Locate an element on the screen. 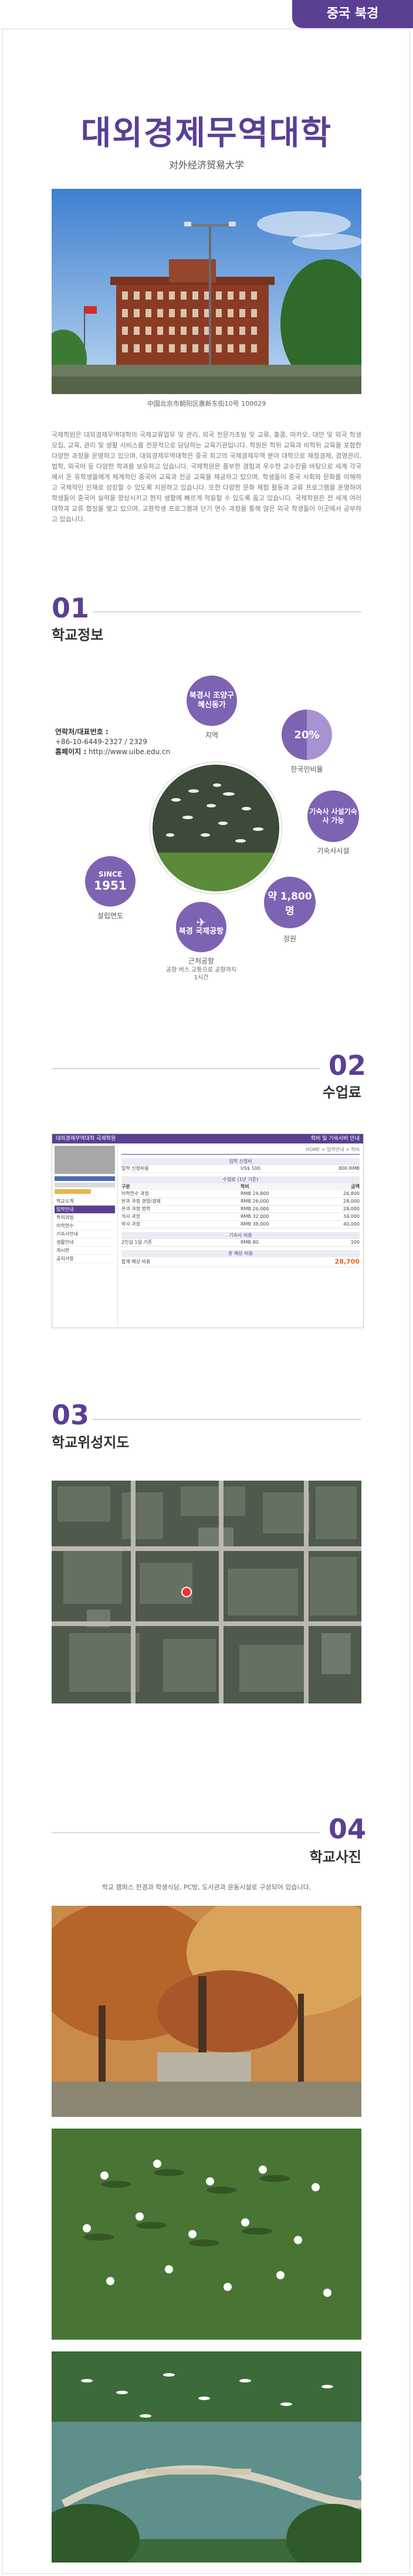  tuition-breadcrumb: HOME > 입학안내 > 학비 is located at coordinates (240, 1150).